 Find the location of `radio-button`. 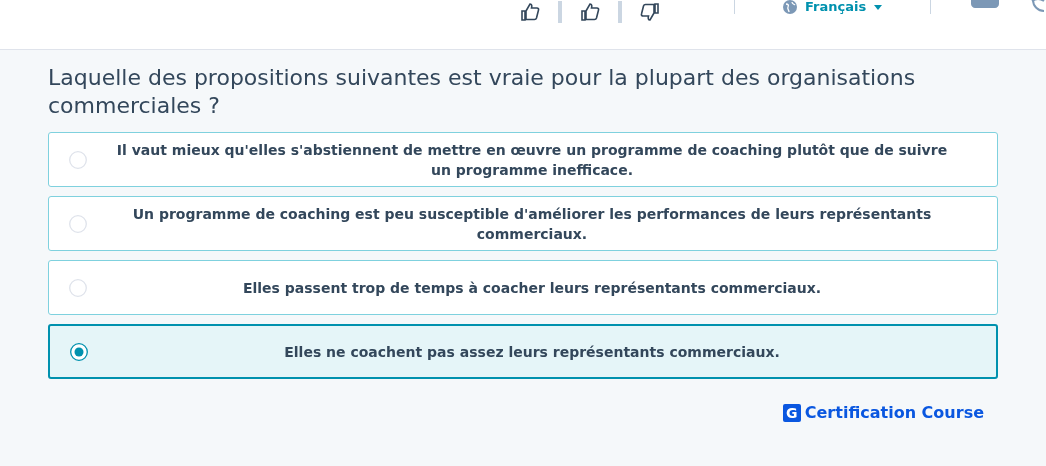

radio-button is located at coordinates (79, 351).